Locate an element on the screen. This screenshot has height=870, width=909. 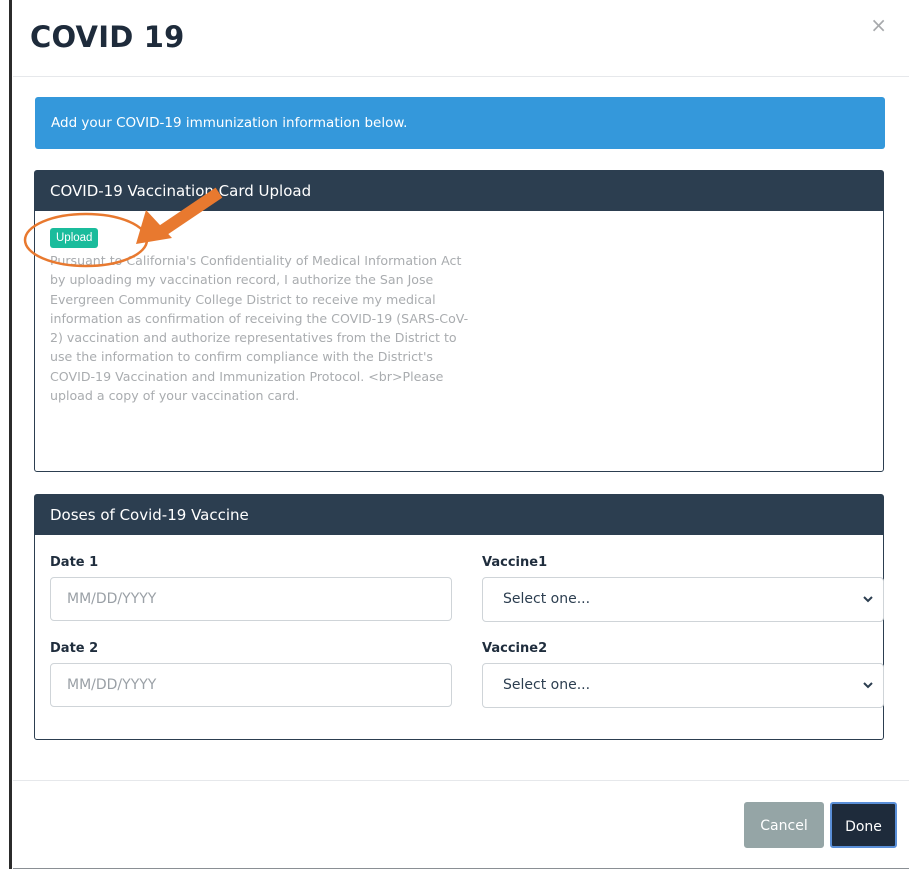
doses-panel-heading: Doses of Covid-19 Vaccine is located at coordinates (459, 515).